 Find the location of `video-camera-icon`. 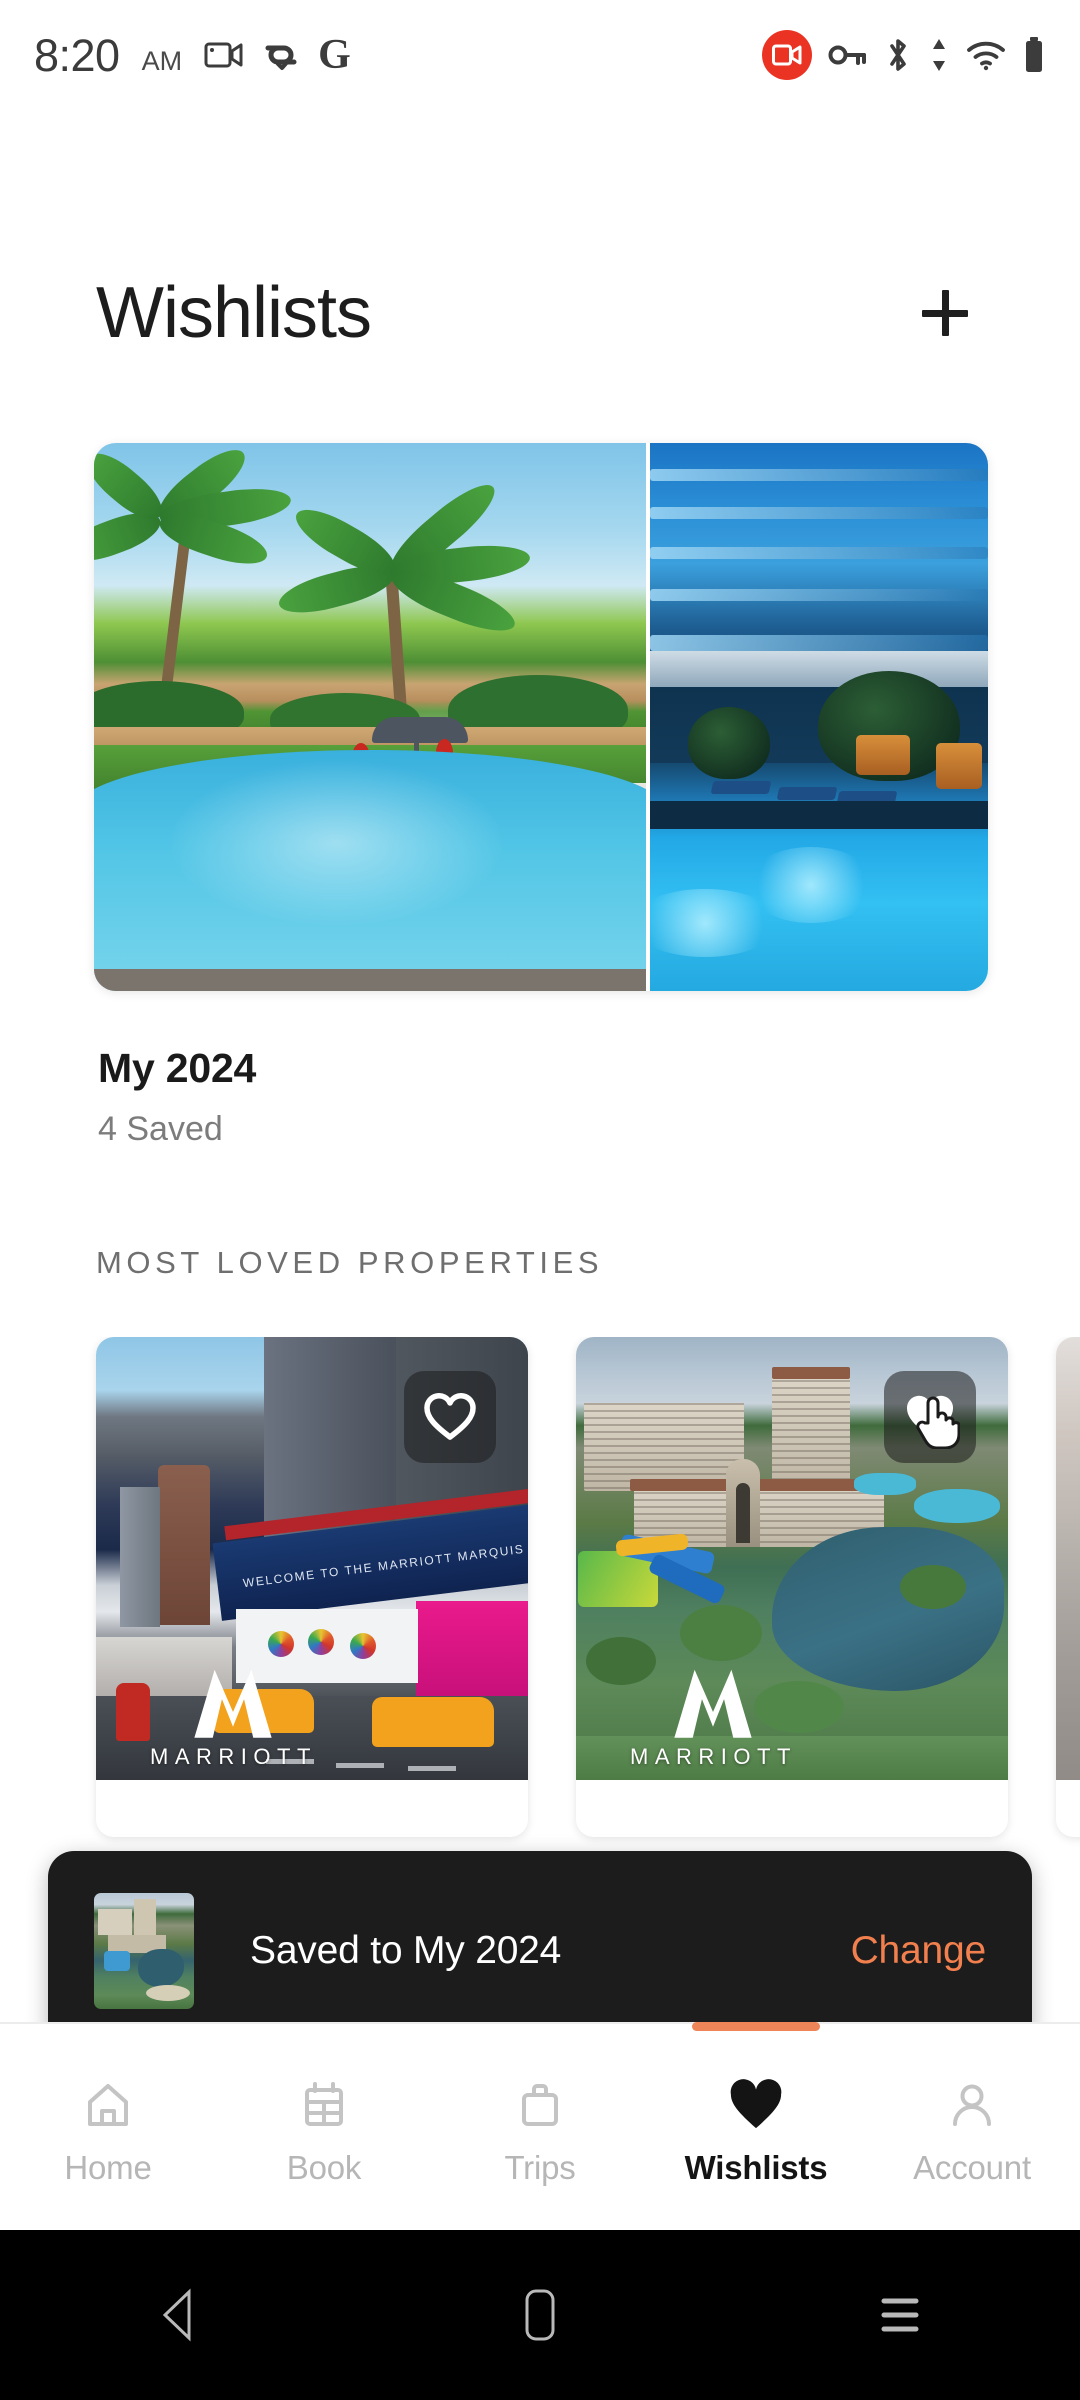

video-camera-icon is located at coordinates (224, 55).